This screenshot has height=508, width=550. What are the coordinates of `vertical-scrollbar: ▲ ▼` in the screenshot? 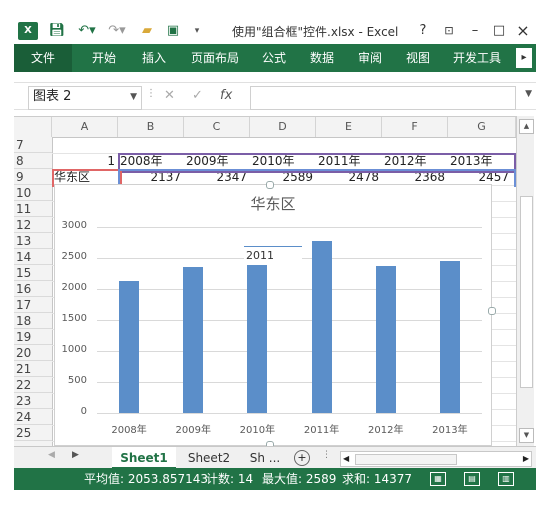 It's located at (525, 281).